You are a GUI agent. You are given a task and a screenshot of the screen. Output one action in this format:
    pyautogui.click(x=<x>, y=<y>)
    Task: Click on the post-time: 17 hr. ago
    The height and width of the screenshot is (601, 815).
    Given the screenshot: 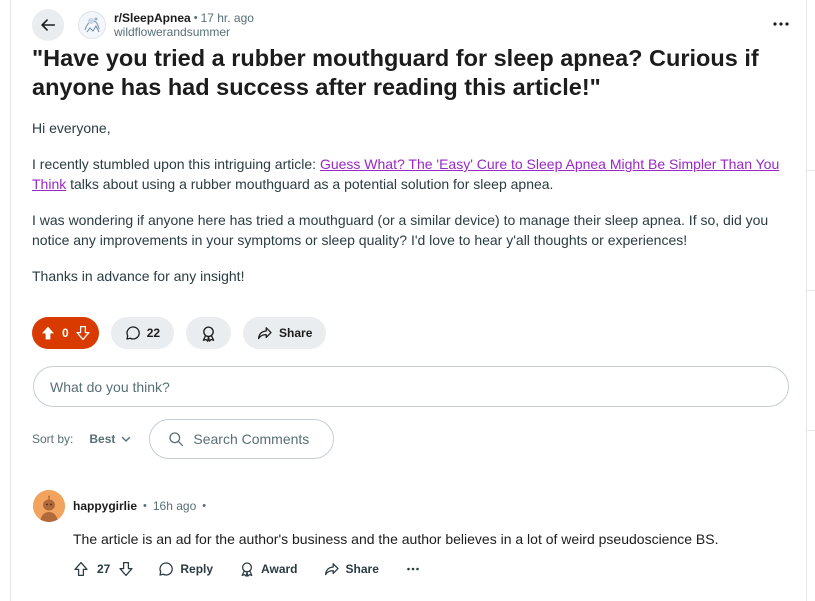 What is the action you would take?
    pyautogui.click(x=227, y=18)
    